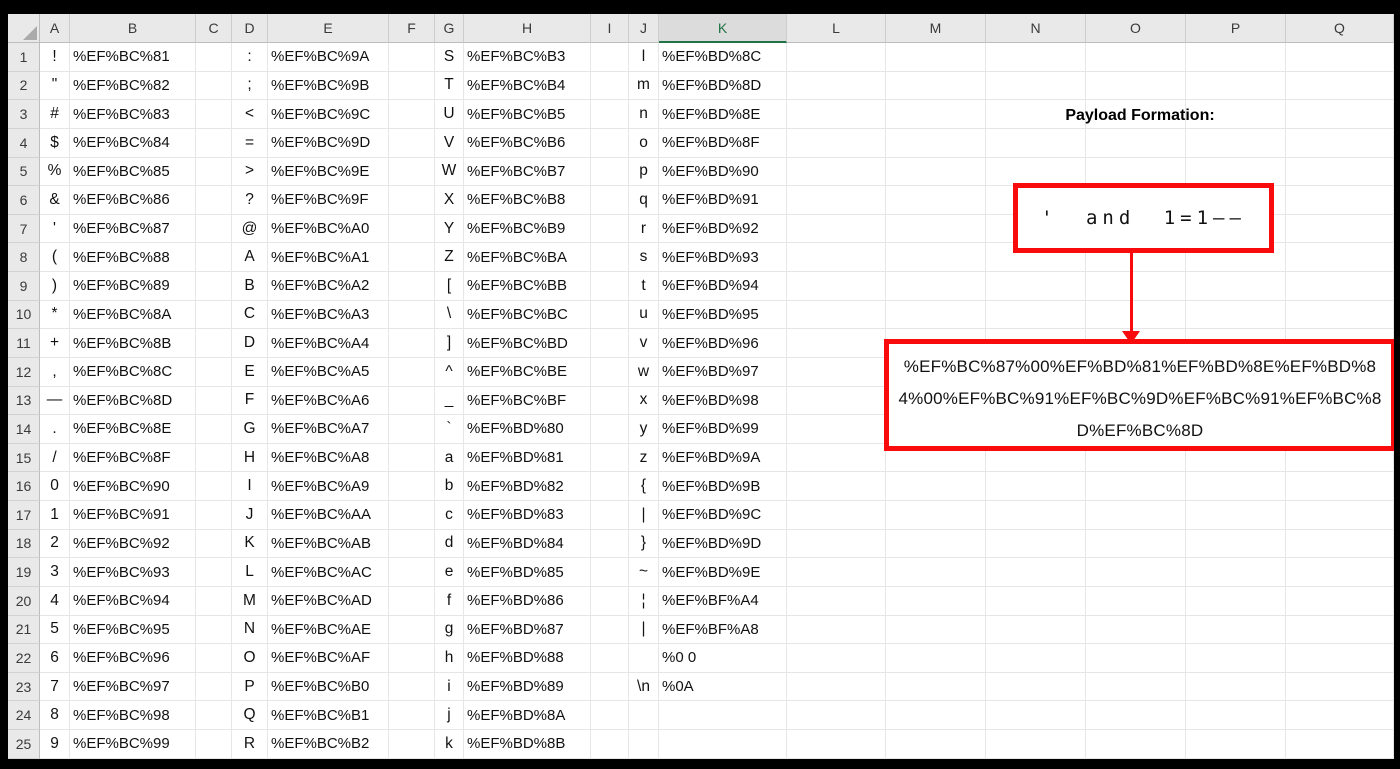  What do you see at coordinates (1036, 715) in the screenshot?
I see `cell-N24` at bounding box center [1036, 715].